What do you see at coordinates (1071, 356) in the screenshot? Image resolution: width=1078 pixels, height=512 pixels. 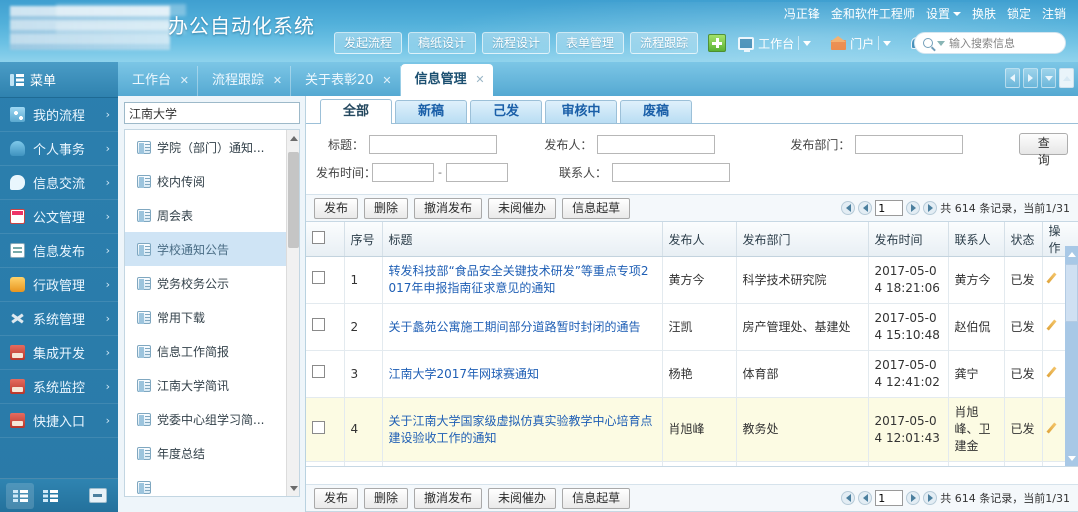 I see `table-scrollbar` at bounding box center [1071, 356].